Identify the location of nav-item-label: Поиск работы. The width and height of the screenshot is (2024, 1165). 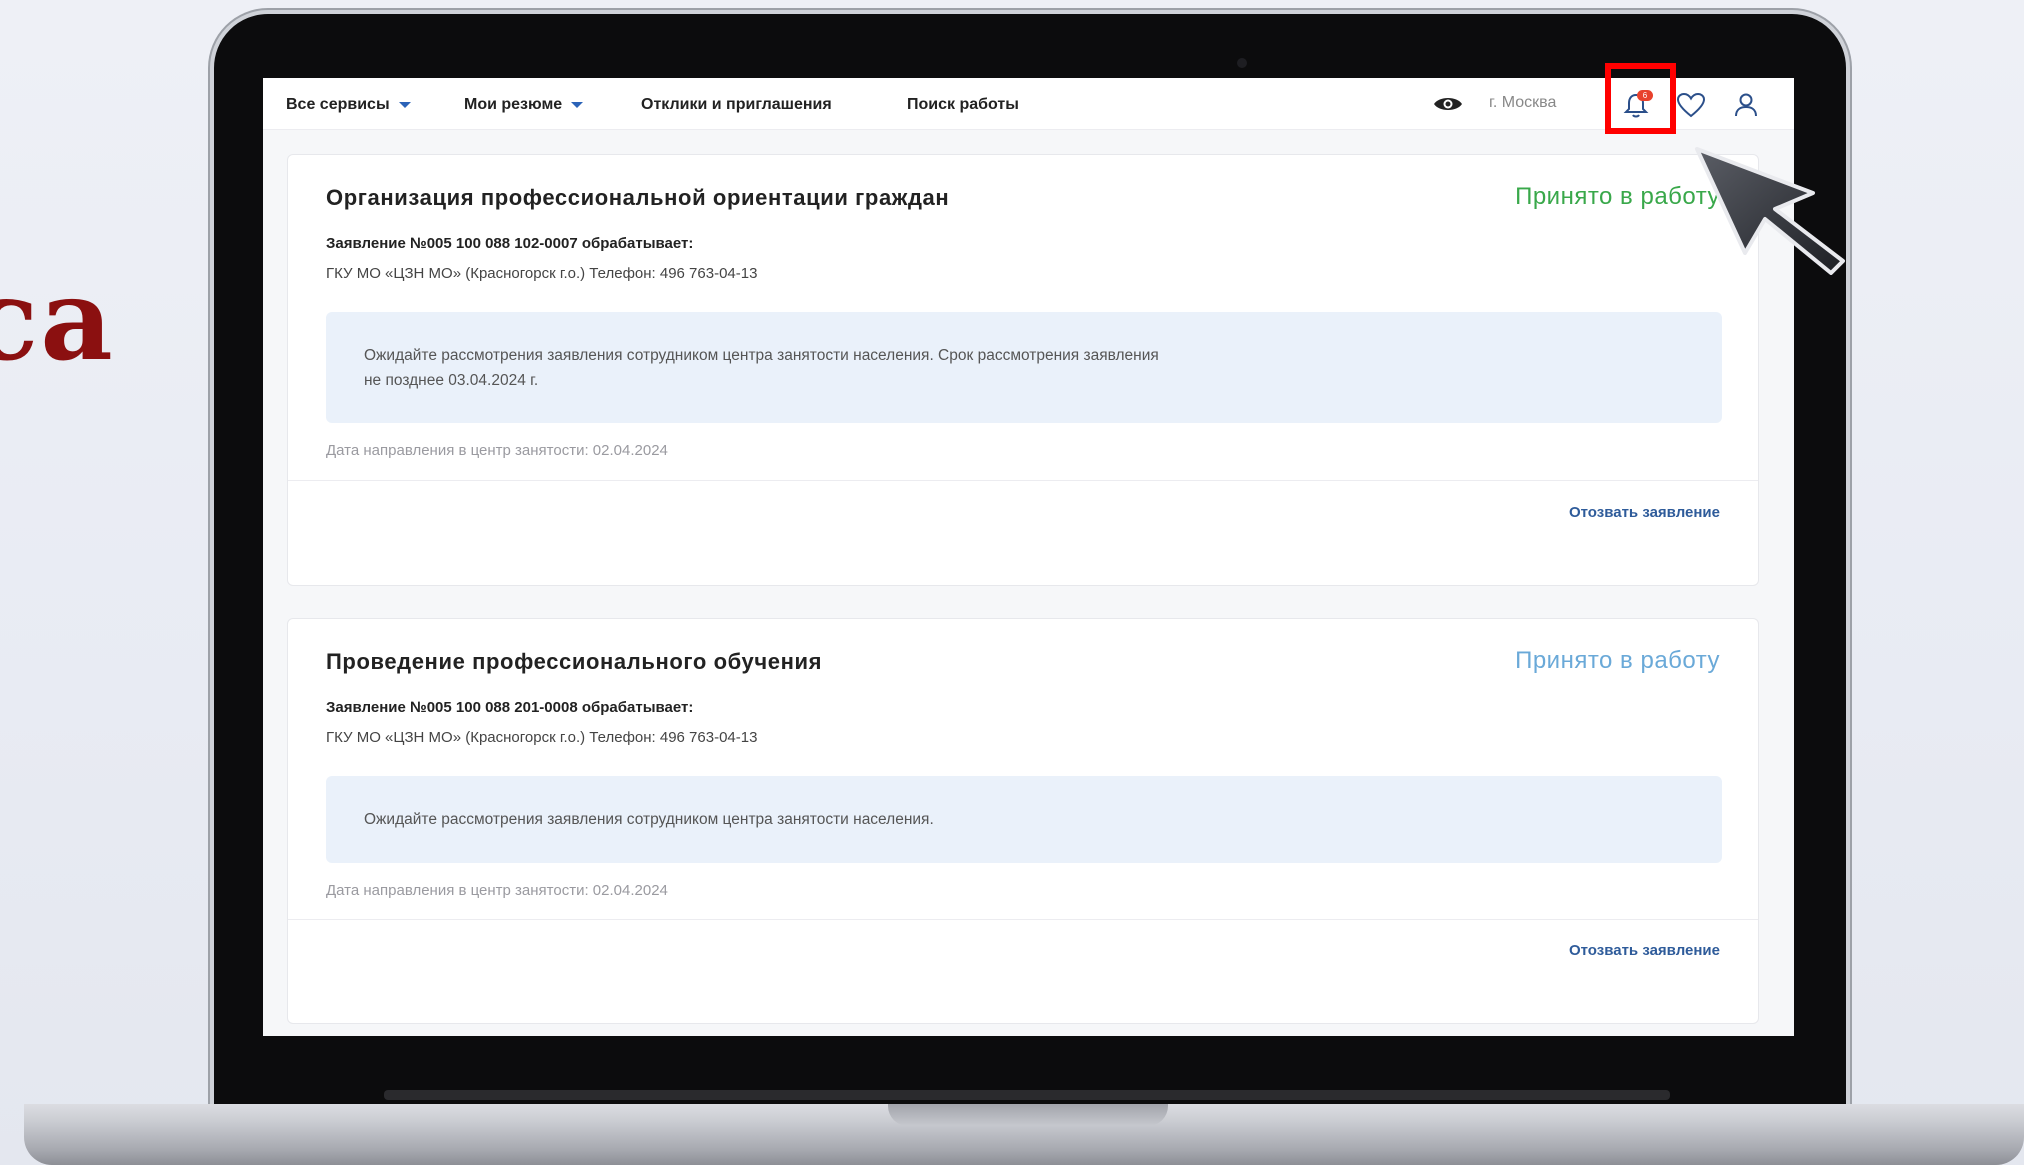
(963, 104).